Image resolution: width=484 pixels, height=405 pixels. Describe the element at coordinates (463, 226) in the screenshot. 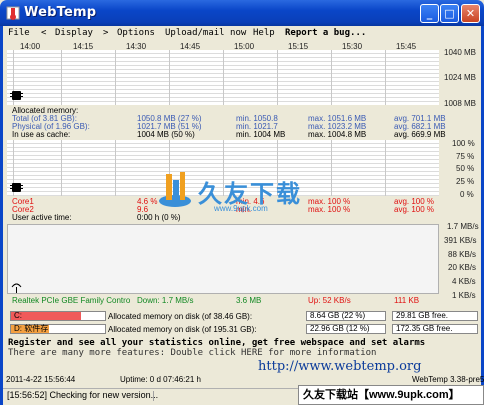

I see `net-axis-label: 1.7 MB/s` at that location.